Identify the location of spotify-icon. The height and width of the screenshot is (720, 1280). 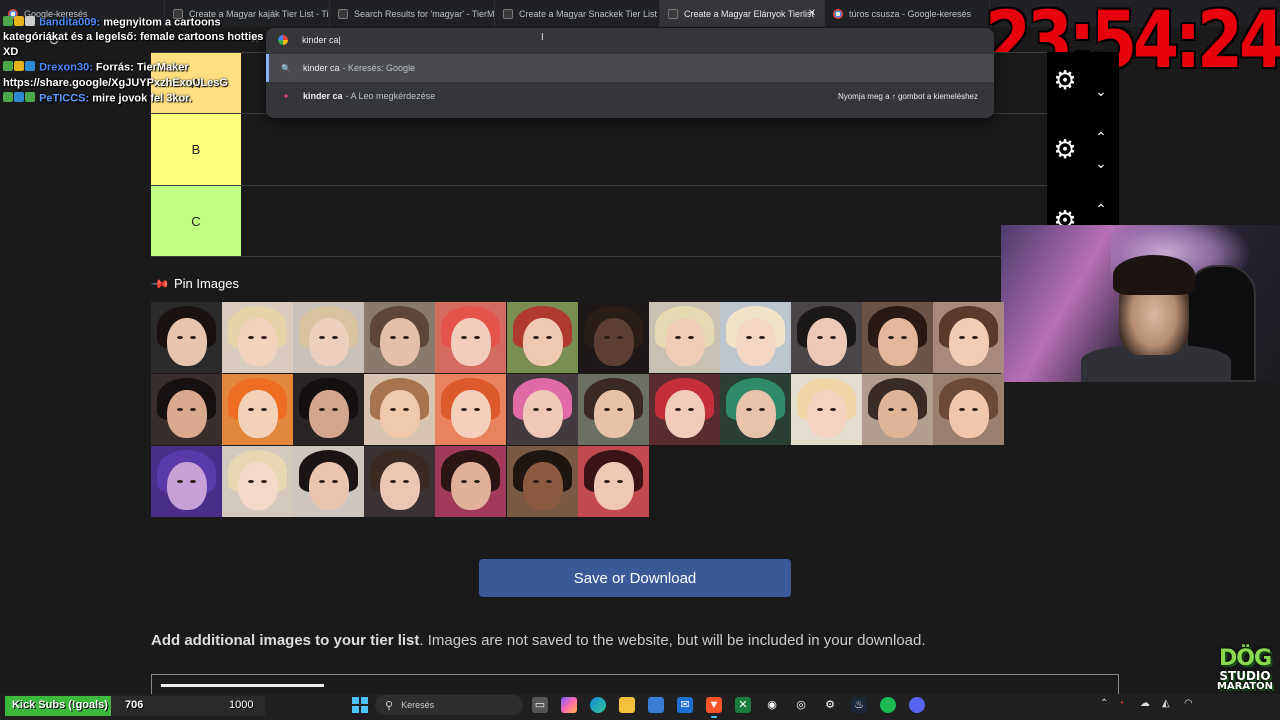
(888, 705).